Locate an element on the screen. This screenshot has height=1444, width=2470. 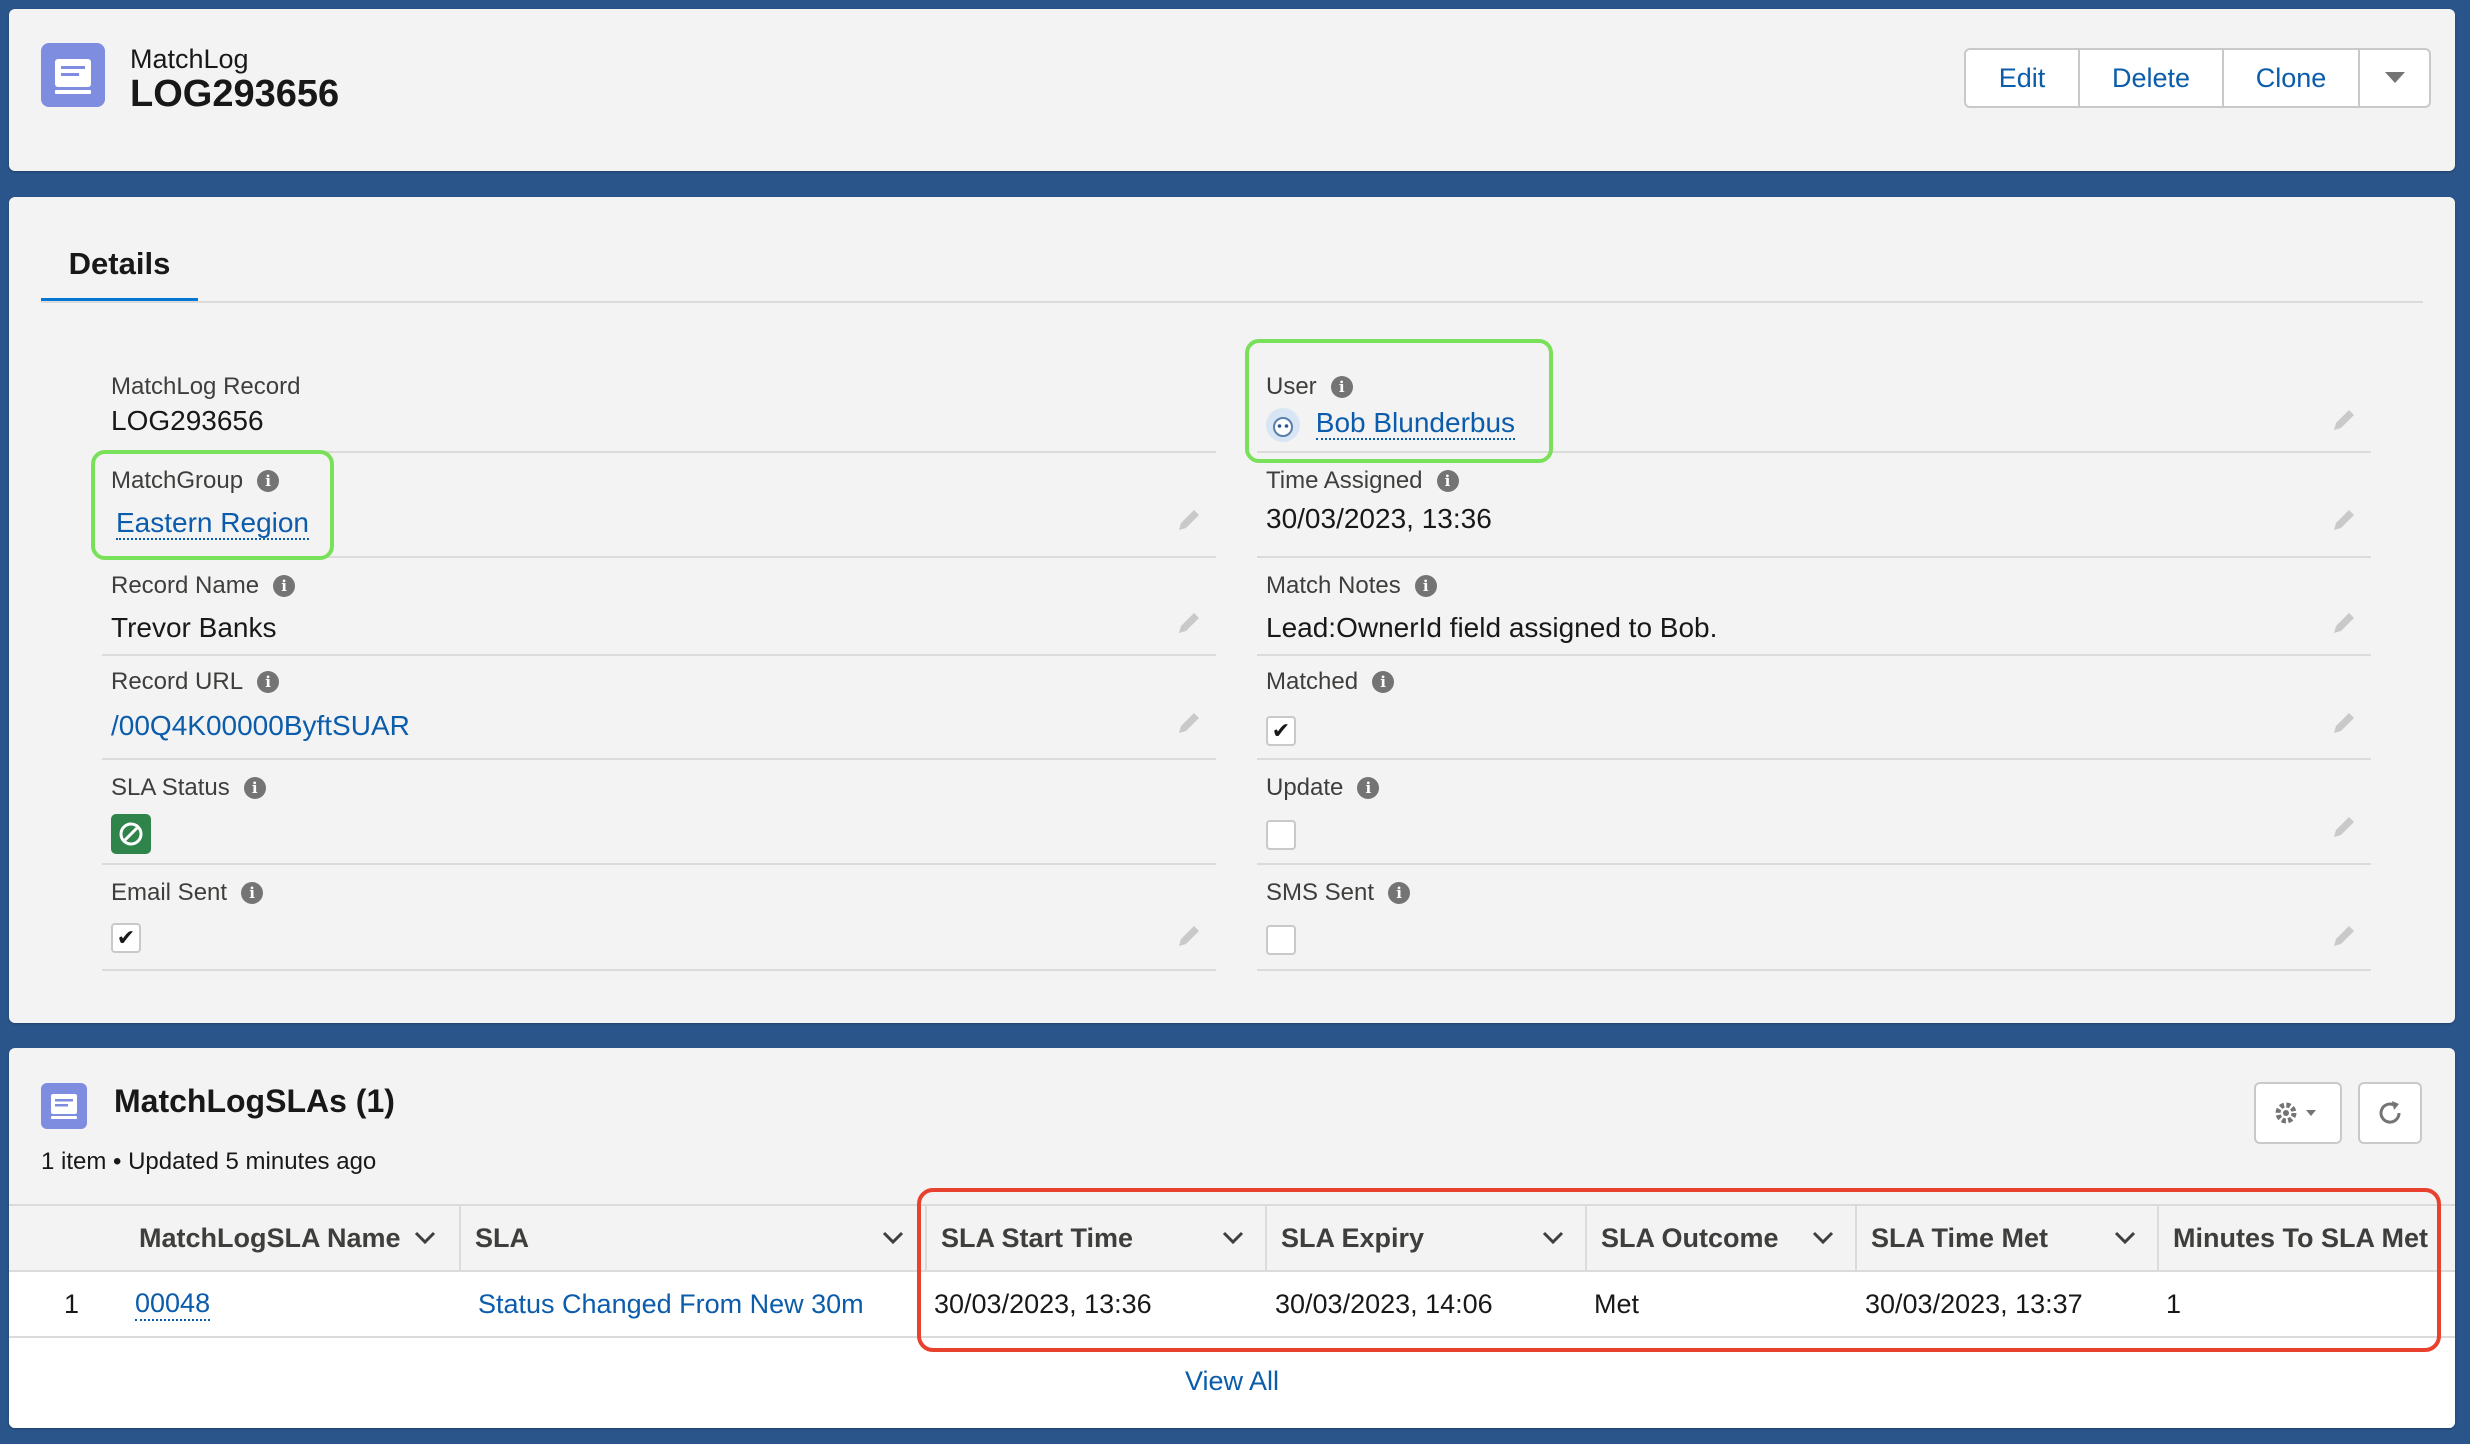
matchlogsla-name-link: 00048 is located at coordinates (173, 1304).